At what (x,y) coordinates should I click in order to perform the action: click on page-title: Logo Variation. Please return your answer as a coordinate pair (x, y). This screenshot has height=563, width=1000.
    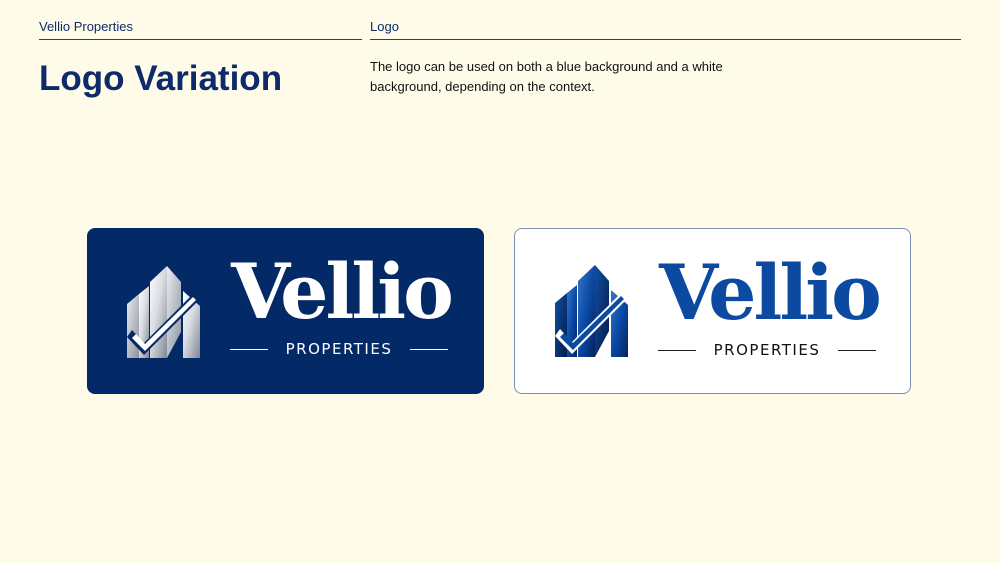
    Looking at the image, I should click on (161, 78).